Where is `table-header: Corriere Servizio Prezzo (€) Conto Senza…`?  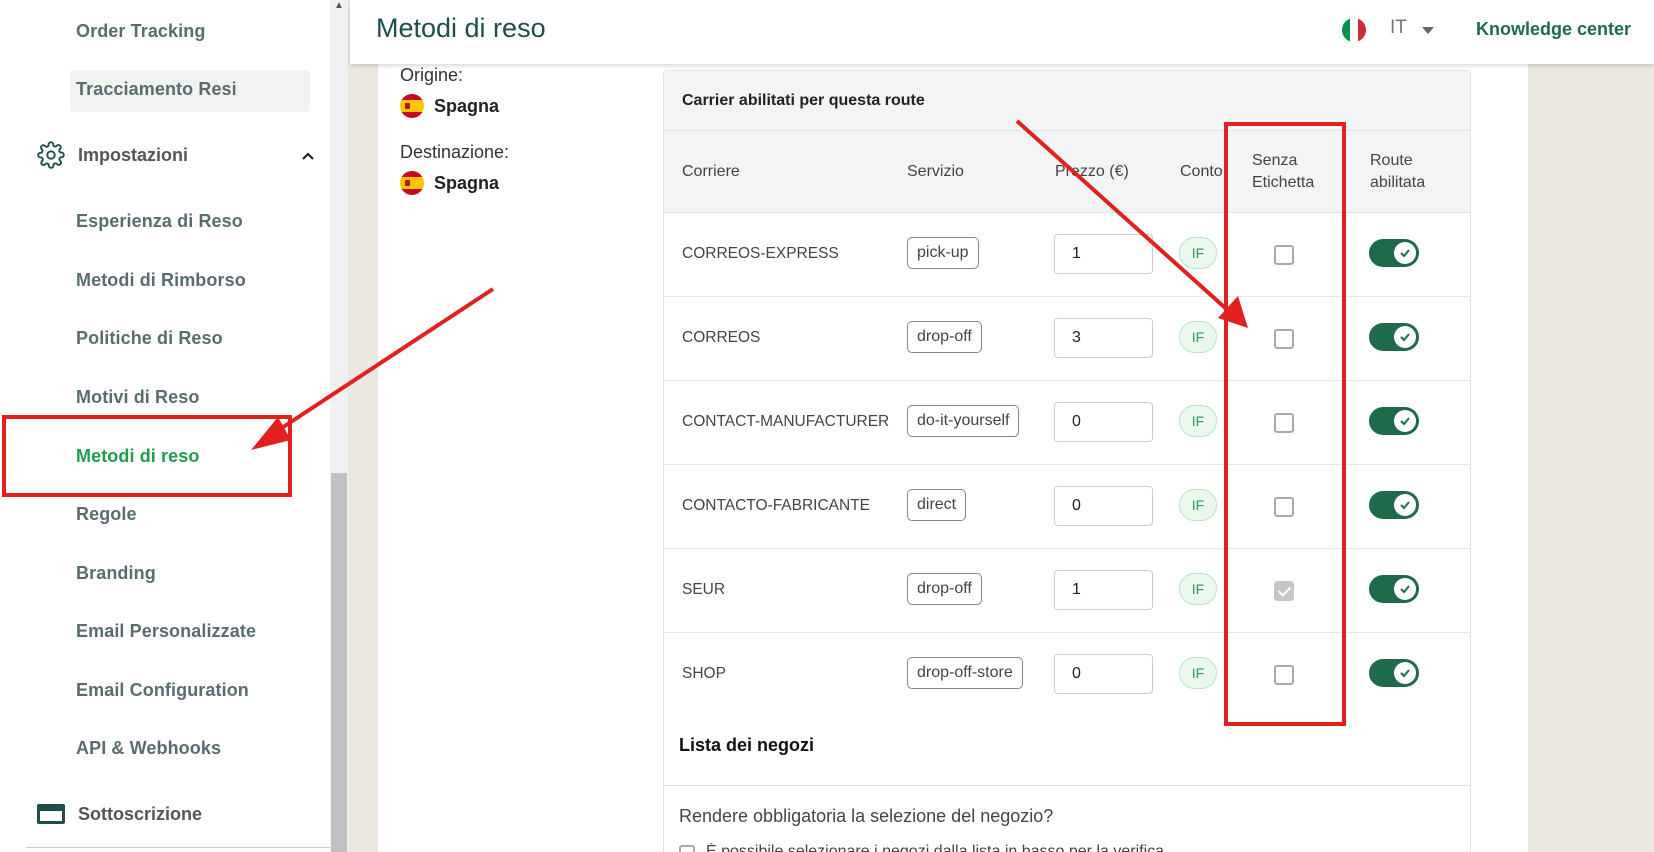 table-header: Corriere Servizio Prezzo (€) Conto Senza… is located at coordinates (1067, 172).